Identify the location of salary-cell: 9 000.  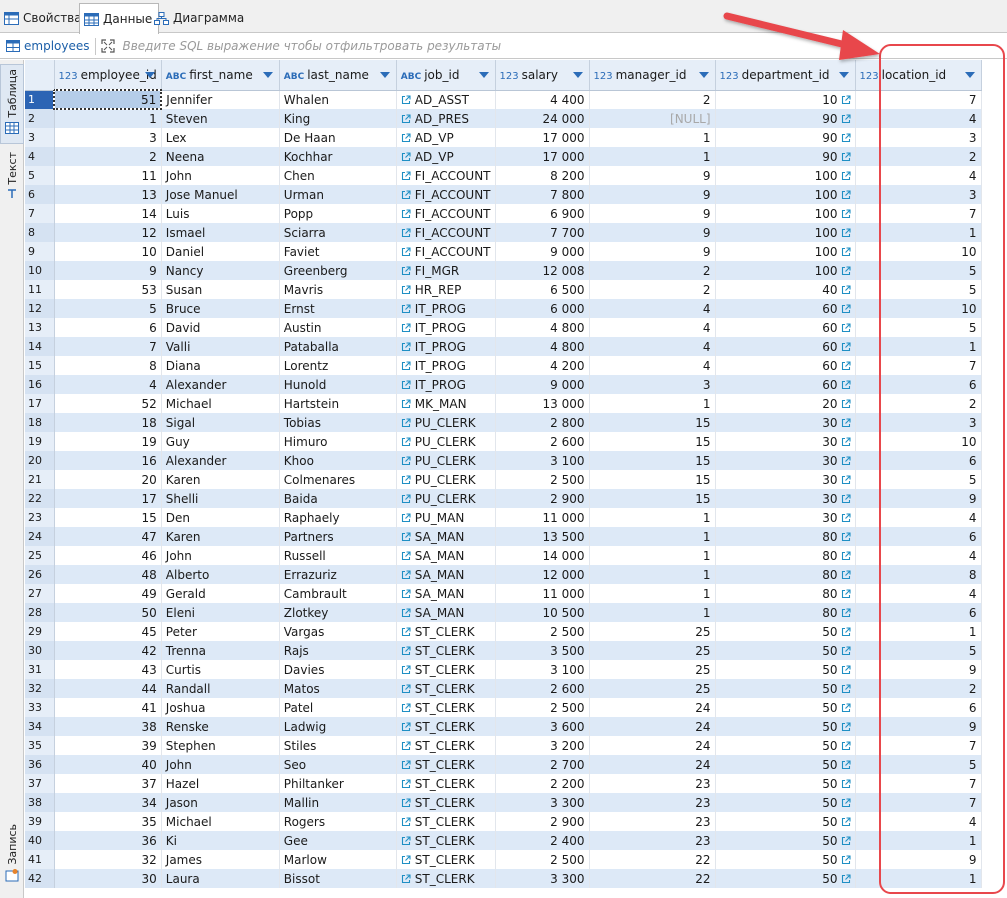
(542, 251).